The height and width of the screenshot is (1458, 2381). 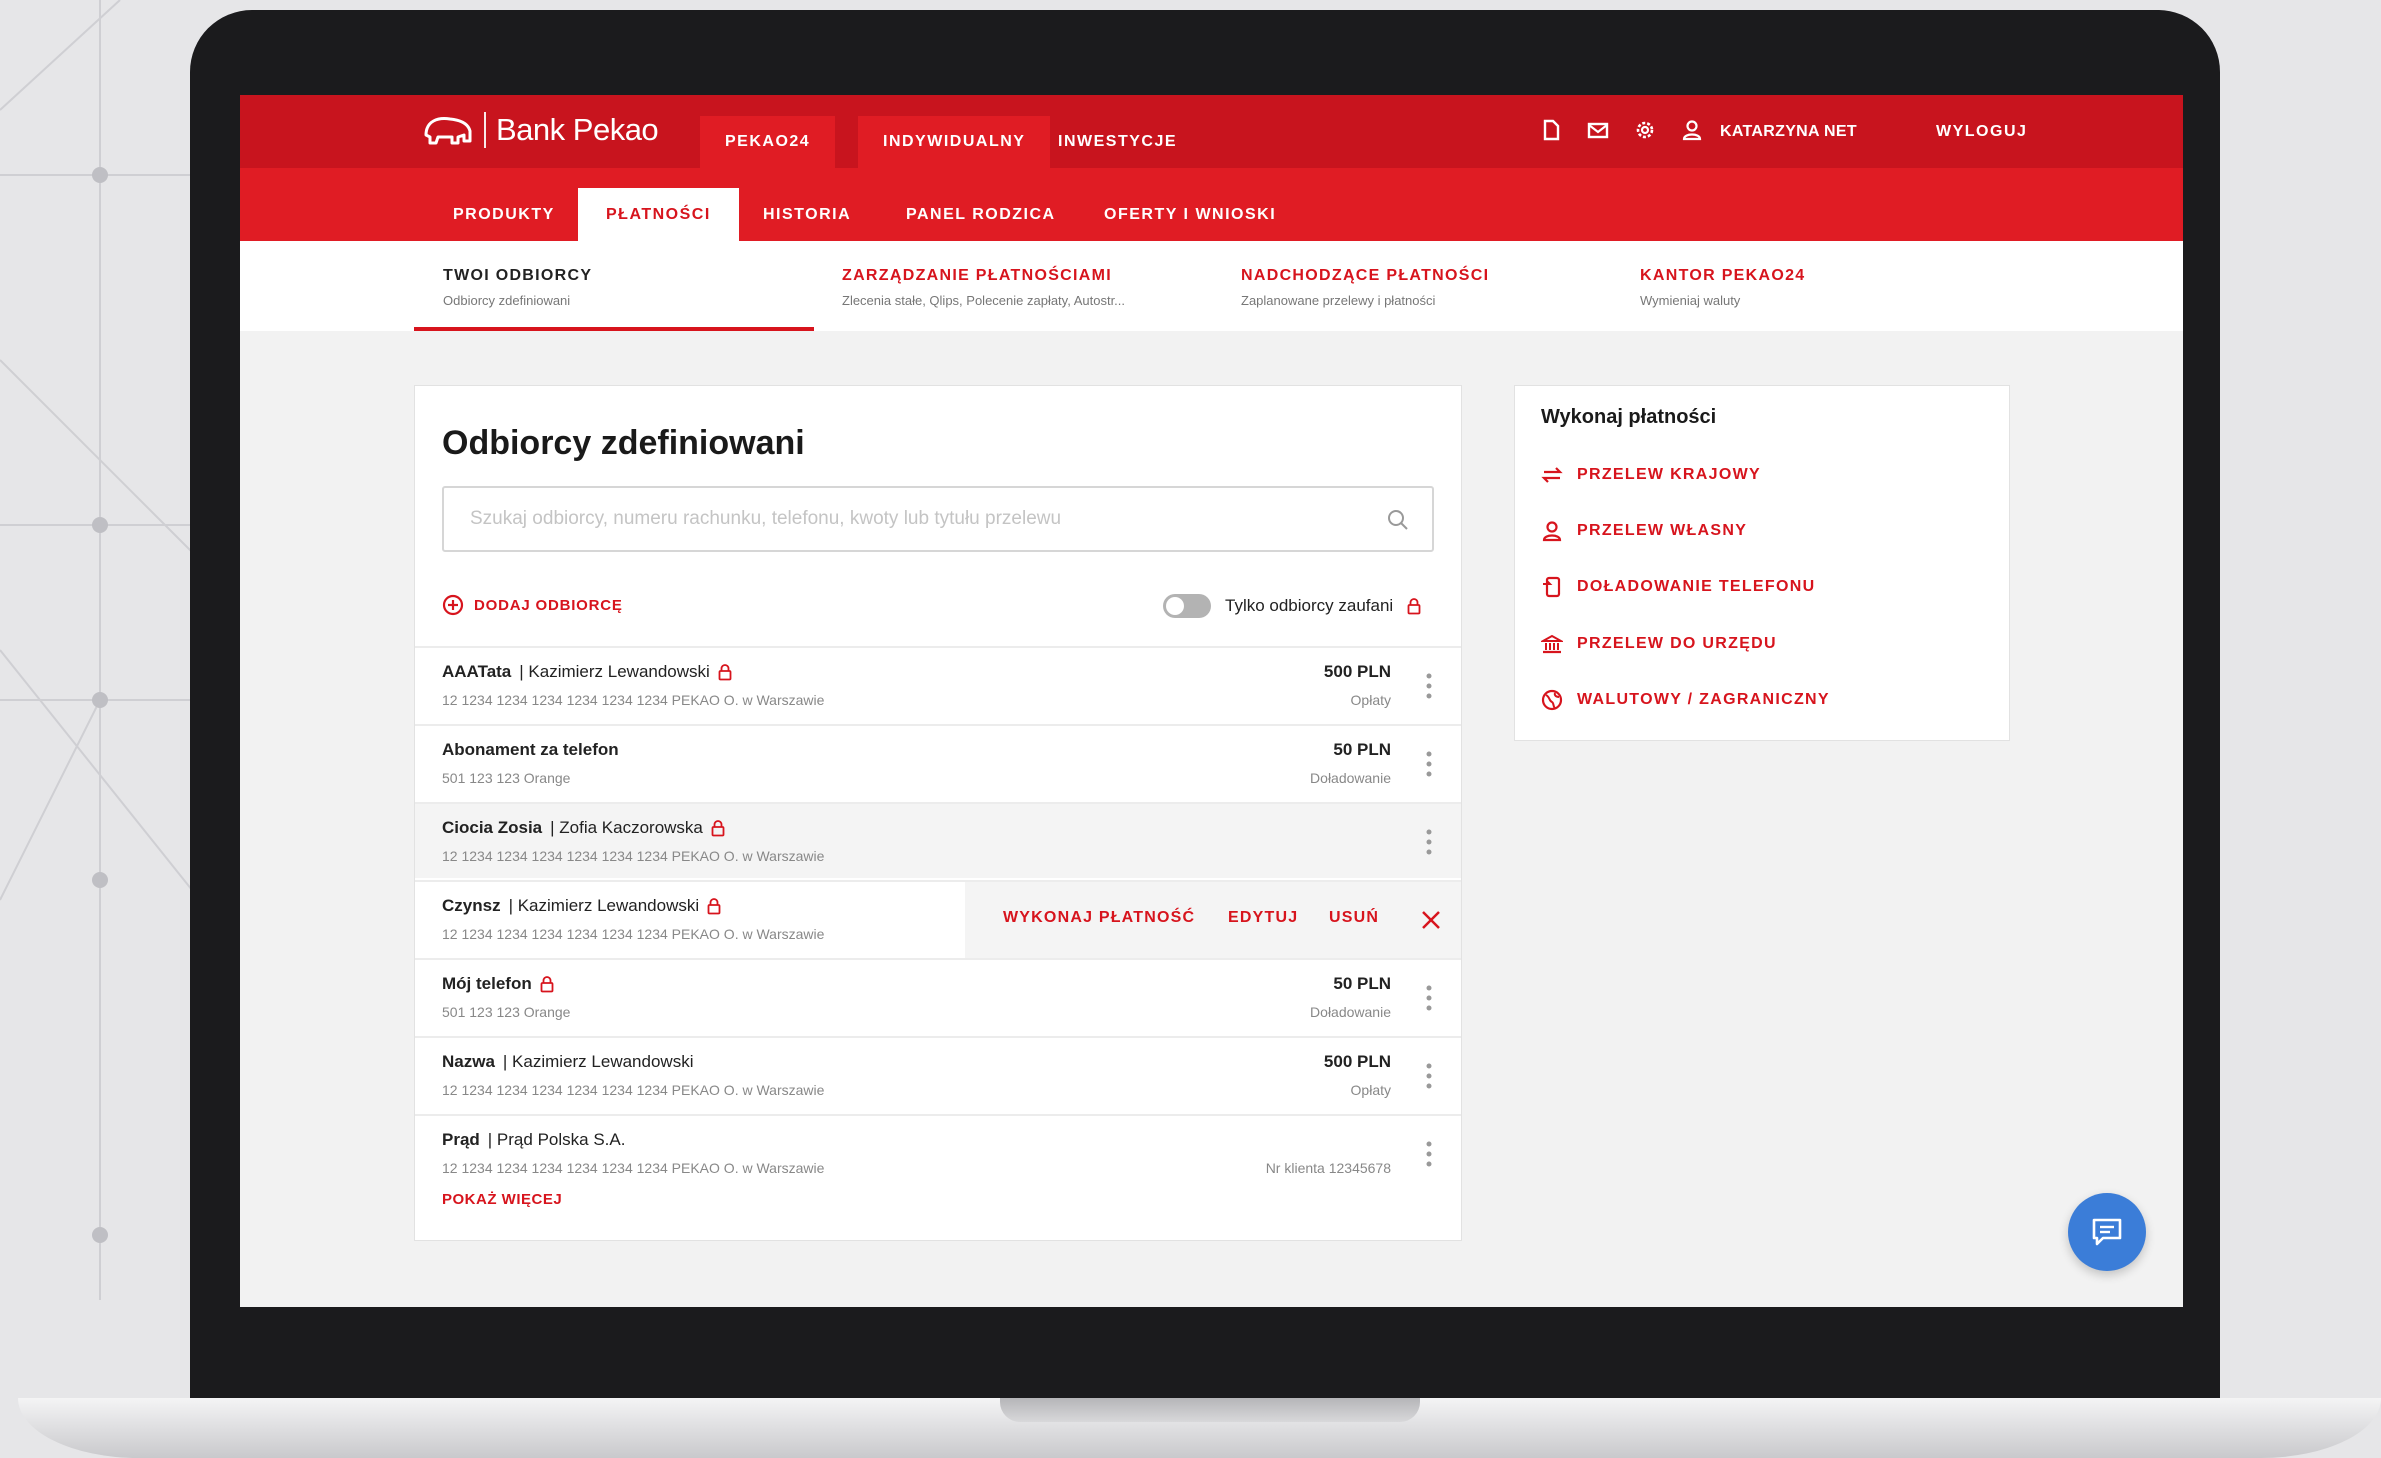 I want to click on quick-phone-topup: DOŁADOWANIE TELEFONU, so click(x=1678, y=587).